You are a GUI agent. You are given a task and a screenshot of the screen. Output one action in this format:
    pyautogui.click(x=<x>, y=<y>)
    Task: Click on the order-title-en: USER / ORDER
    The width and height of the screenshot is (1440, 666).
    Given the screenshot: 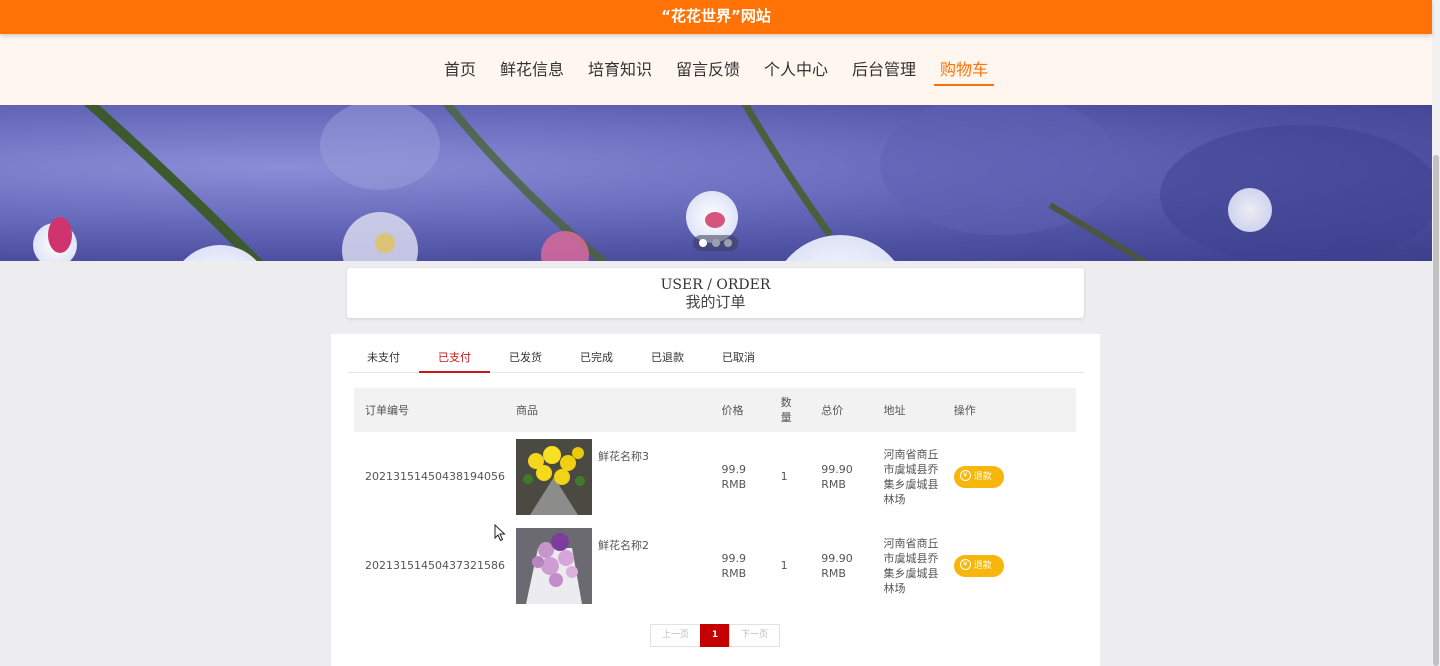 What is the action you would take?
    pyautogui.click(x=715, y=285)
    